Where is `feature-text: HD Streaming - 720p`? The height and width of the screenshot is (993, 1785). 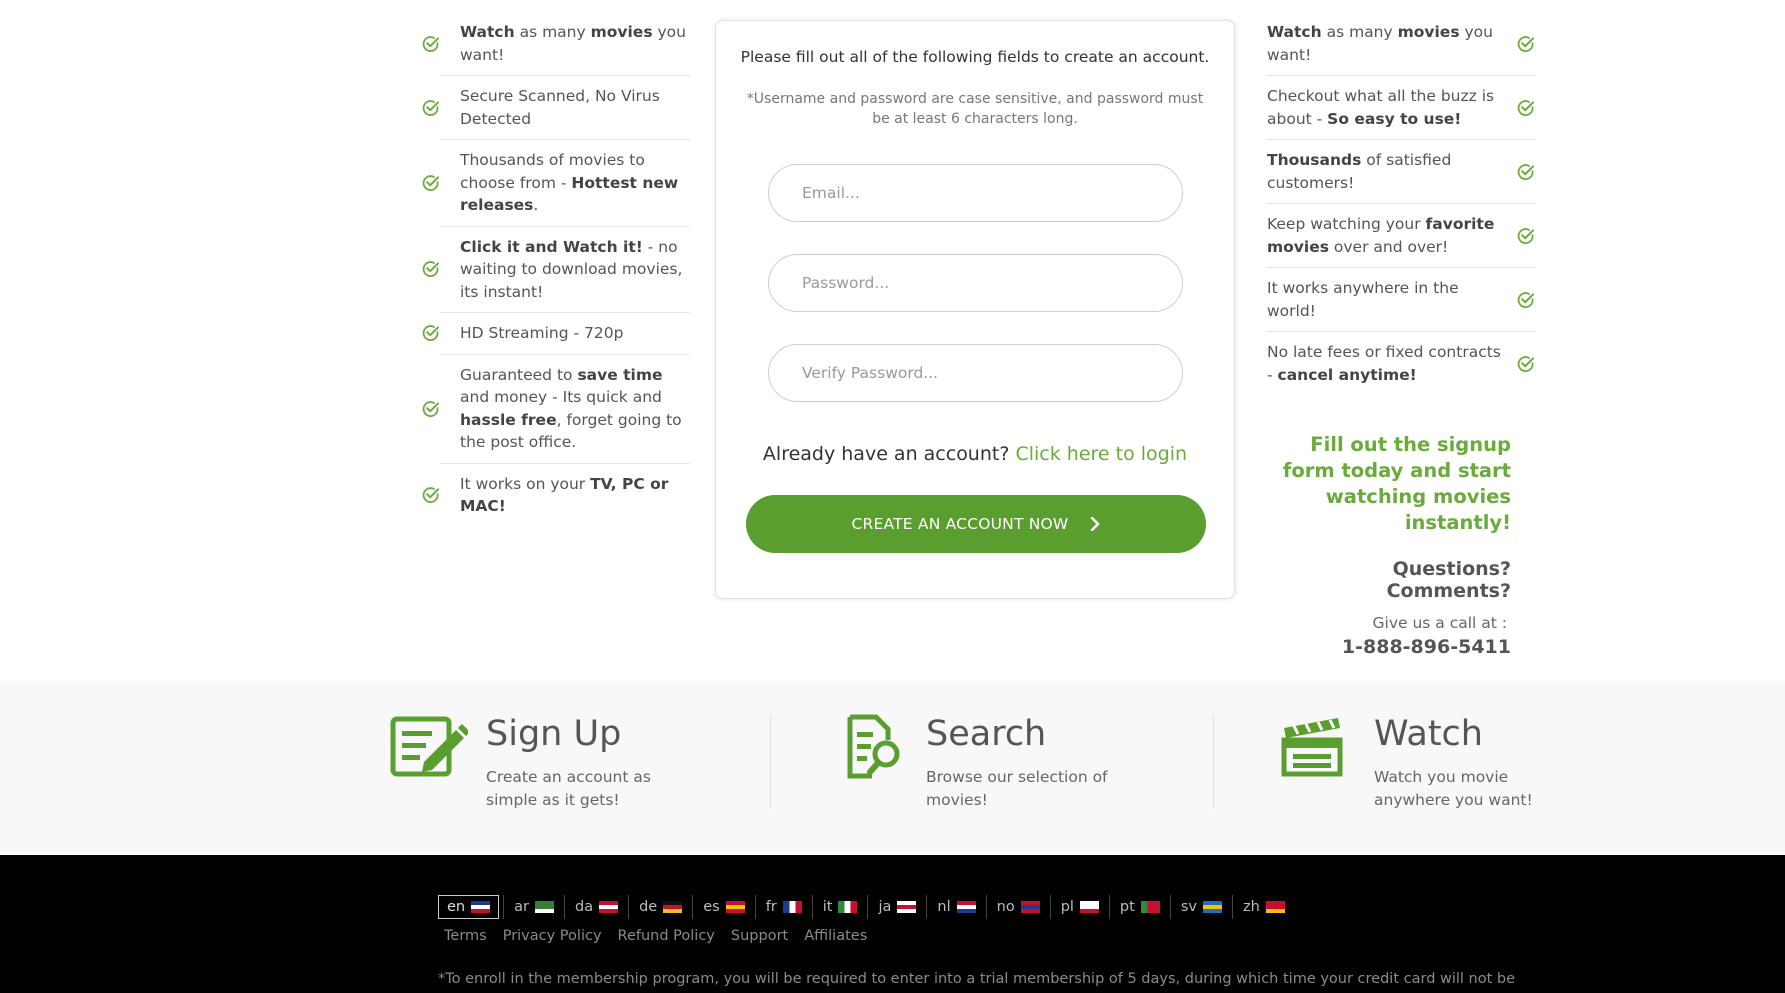 feature-text: HD Streaming - 720p is located at coordinates (575, 333).